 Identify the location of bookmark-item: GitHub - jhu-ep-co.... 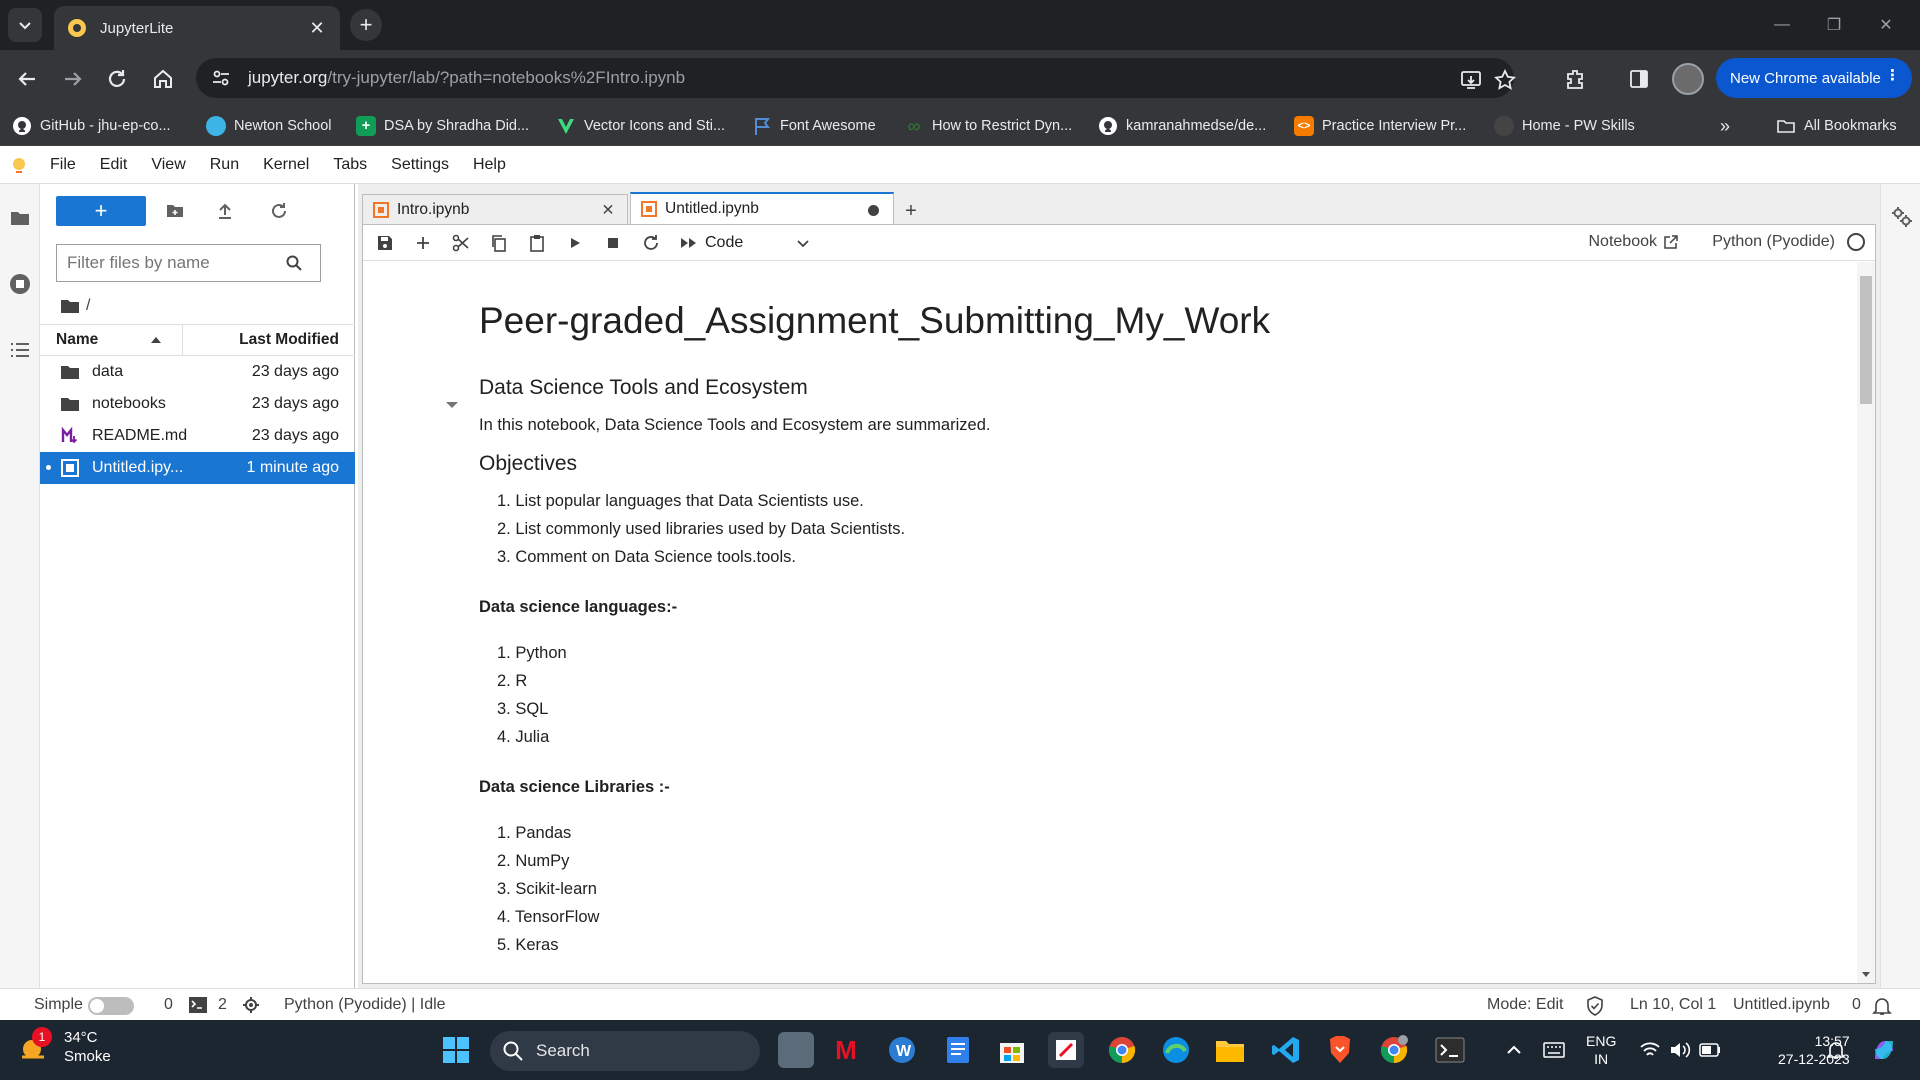
(91, 126).